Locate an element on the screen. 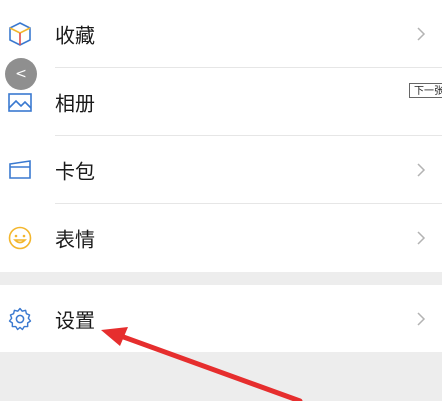  next-tooltip: 下一张 is located at coordinates (425, 90).